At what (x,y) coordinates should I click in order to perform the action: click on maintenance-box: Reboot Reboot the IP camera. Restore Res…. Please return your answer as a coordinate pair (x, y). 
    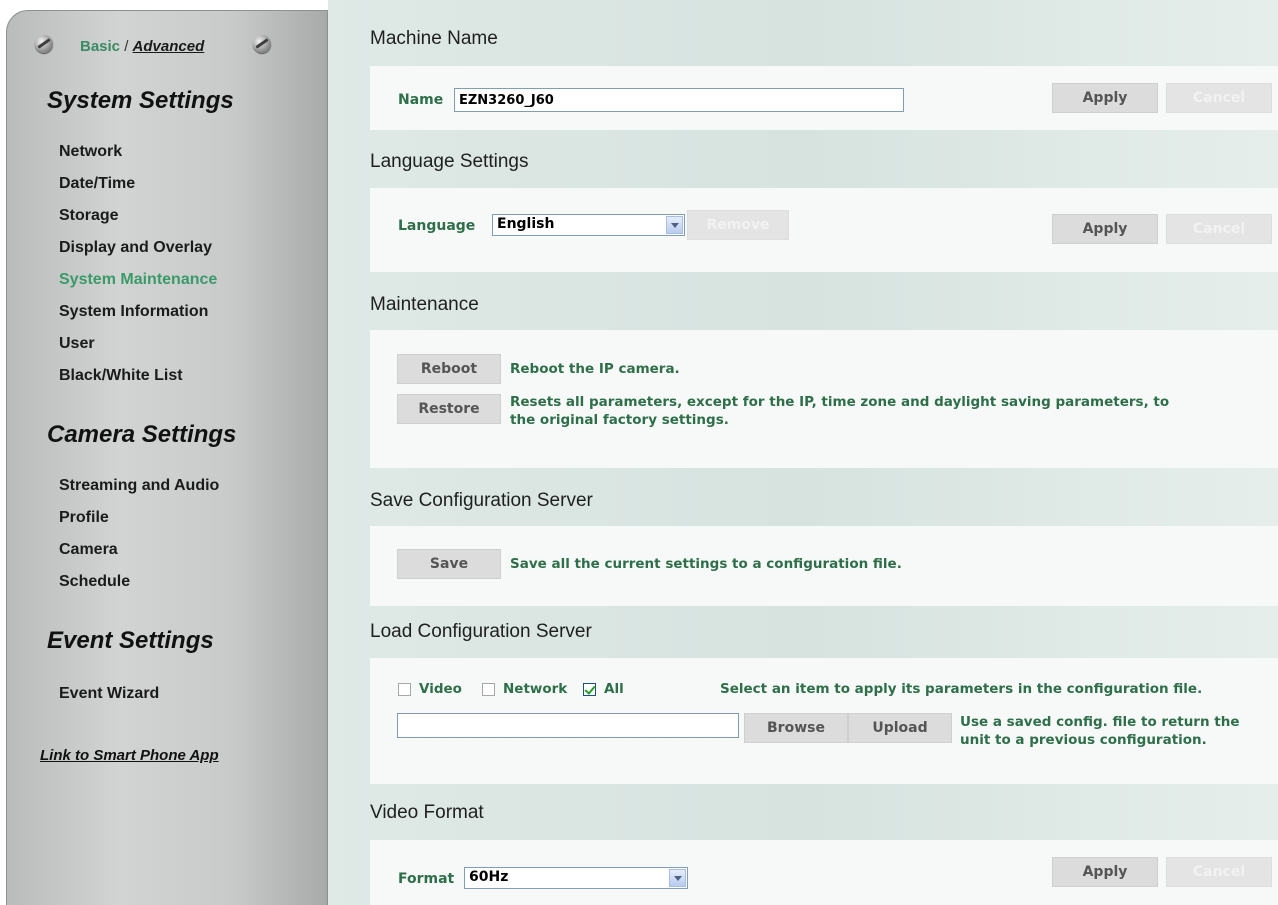
    Looking at the image, I should click on (824, 399).